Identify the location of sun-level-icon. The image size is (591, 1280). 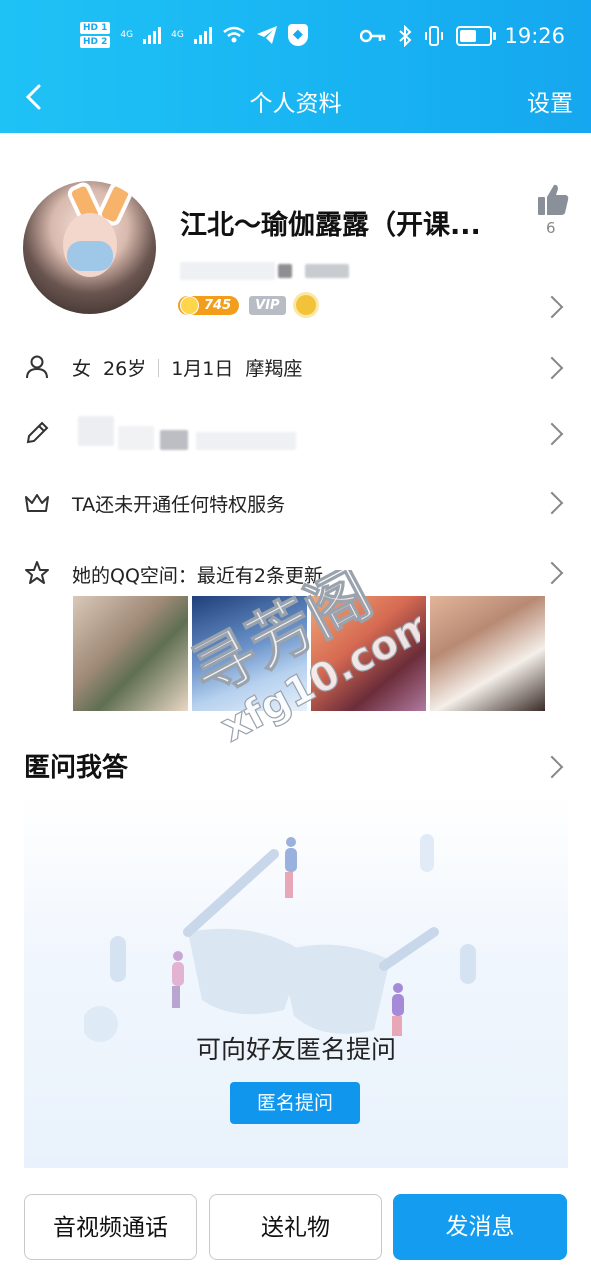
(305, 305).